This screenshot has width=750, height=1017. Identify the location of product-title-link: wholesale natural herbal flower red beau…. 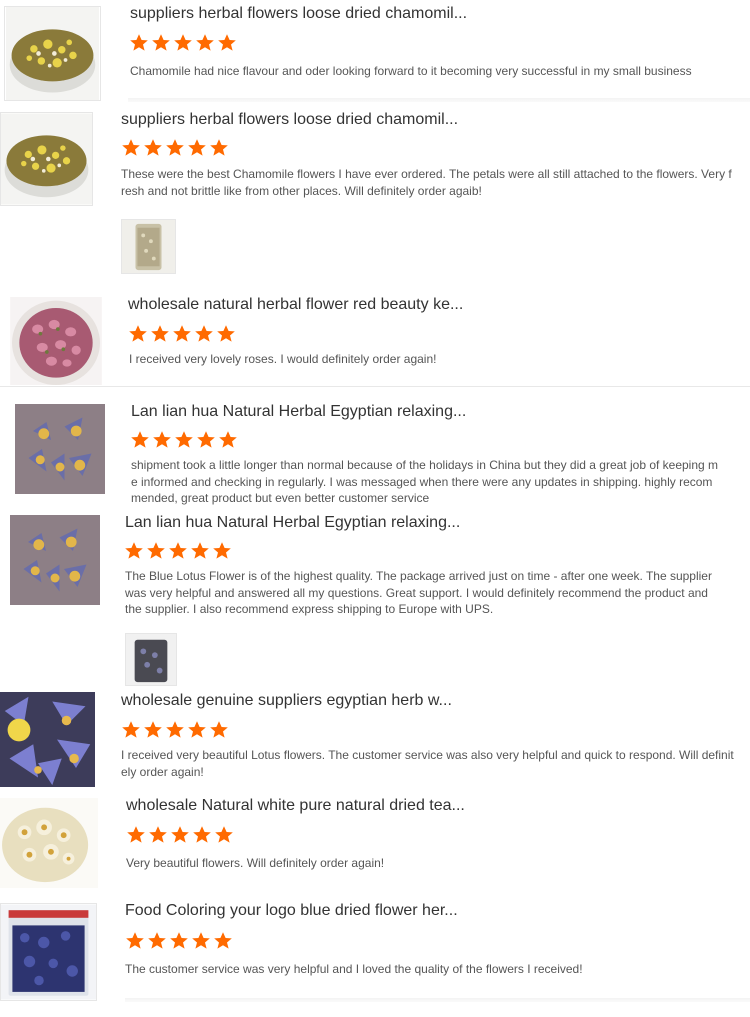
(295, 305).